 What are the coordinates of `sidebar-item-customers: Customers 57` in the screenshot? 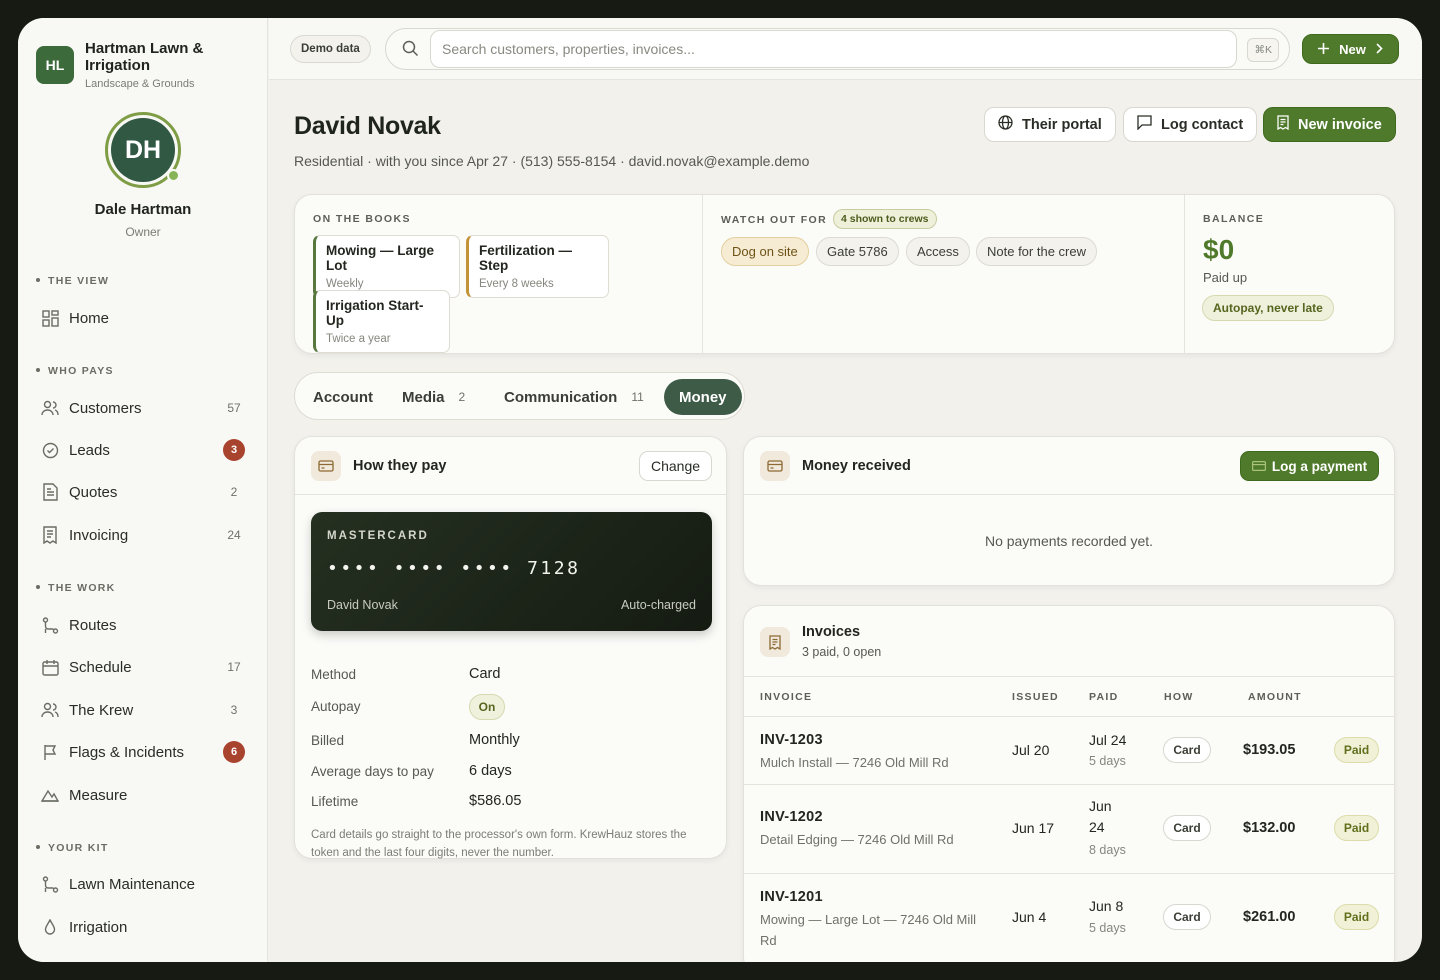 It's located at (143, 408).